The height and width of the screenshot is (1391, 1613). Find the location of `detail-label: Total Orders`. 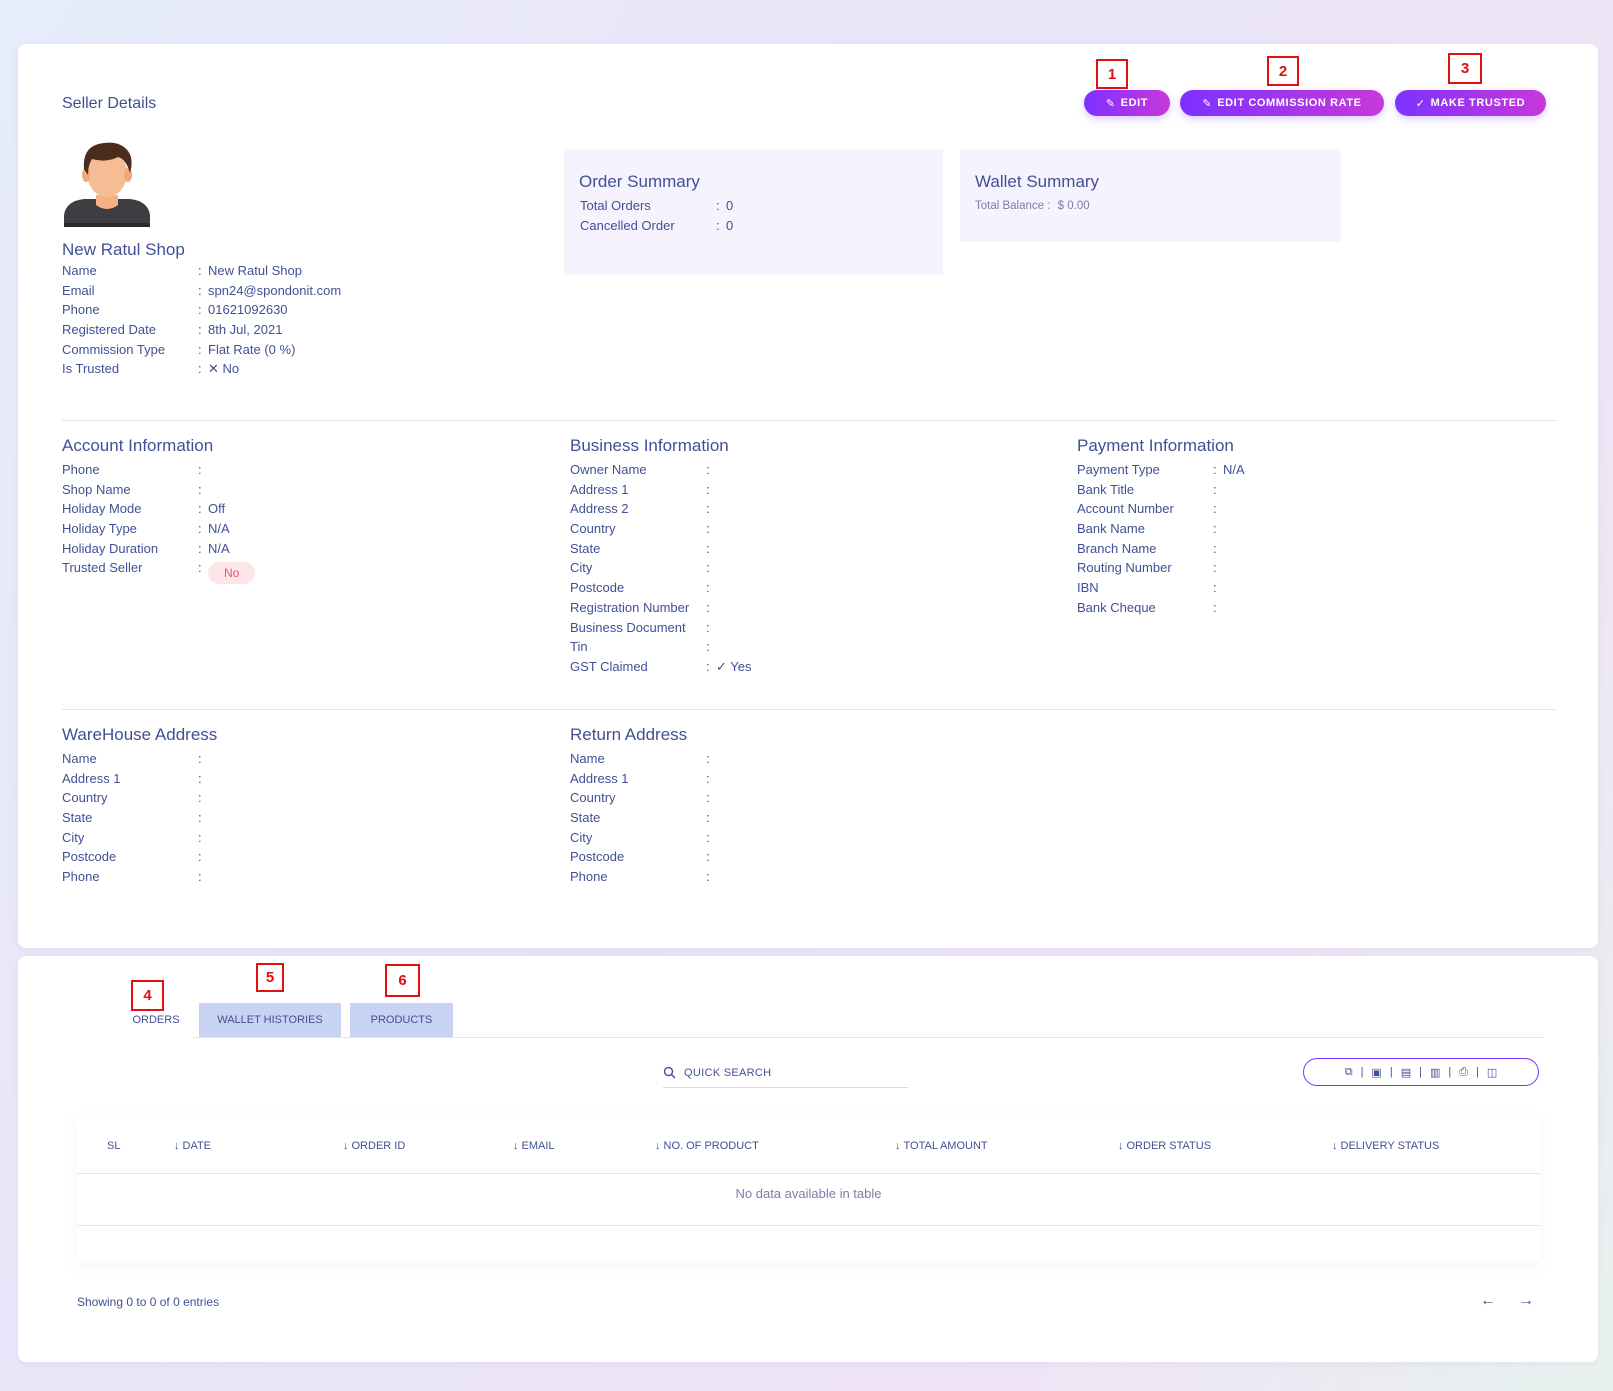

detail-label: Total Orders is located at coordinates (615, 205).